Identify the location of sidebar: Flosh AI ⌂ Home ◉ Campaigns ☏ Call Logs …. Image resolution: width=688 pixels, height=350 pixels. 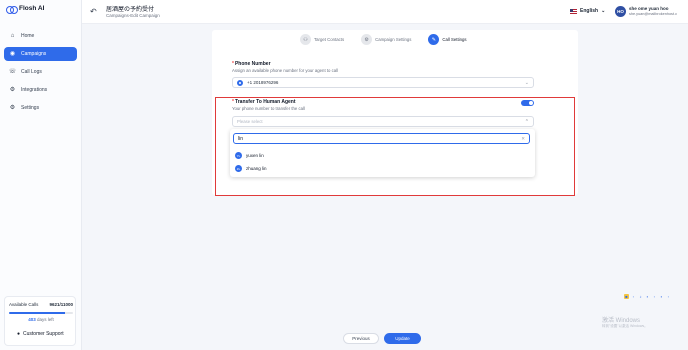
(41, 175).